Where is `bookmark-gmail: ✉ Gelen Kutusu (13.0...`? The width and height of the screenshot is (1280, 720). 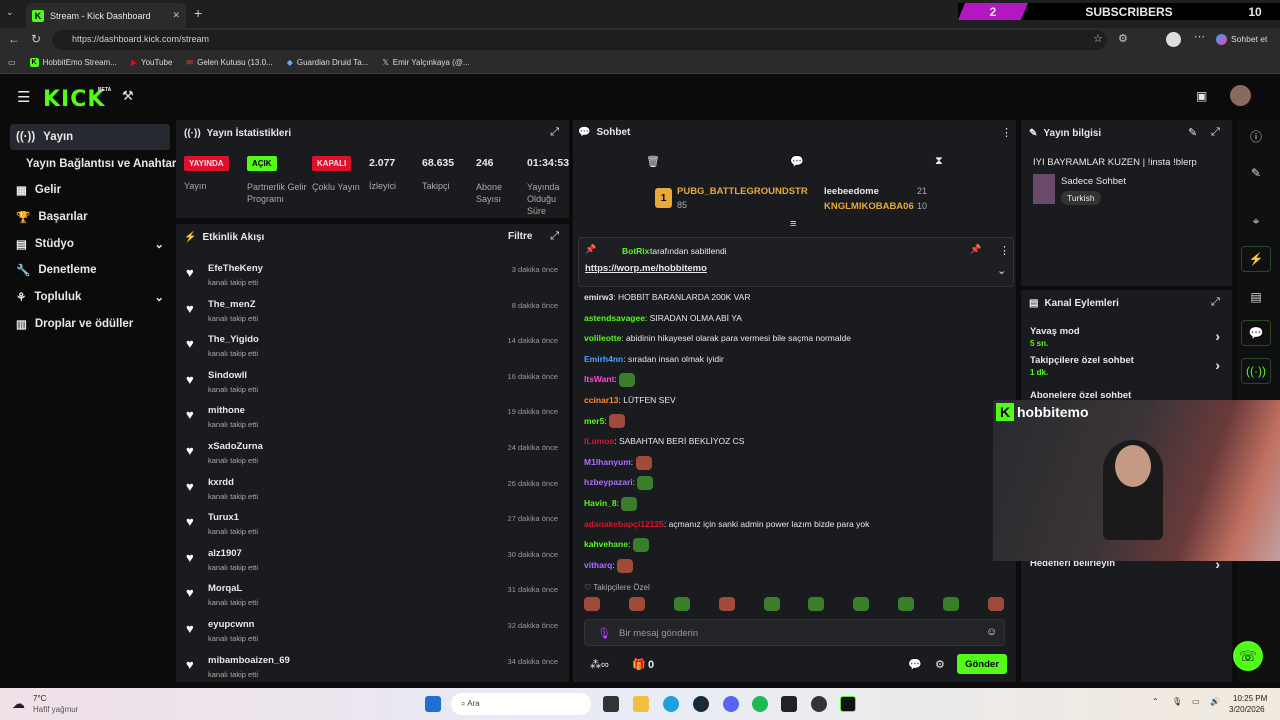
bookmark-gmail: ✉ Gelen Kutusu (13.0... is located at coordinates (229, 62).